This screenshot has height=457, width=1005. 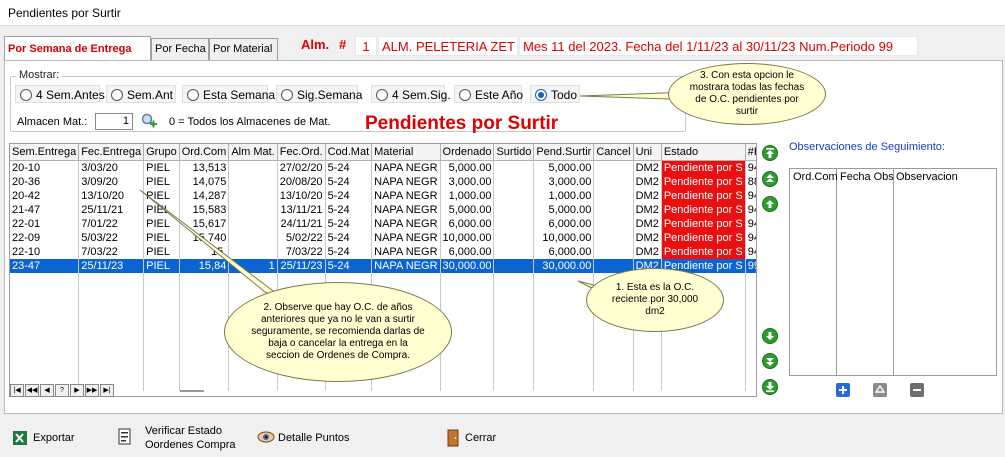 What do you see at coordinates (21, 438) in the screenshot?
I see `excel-icon` at bounding box center [21, 438].